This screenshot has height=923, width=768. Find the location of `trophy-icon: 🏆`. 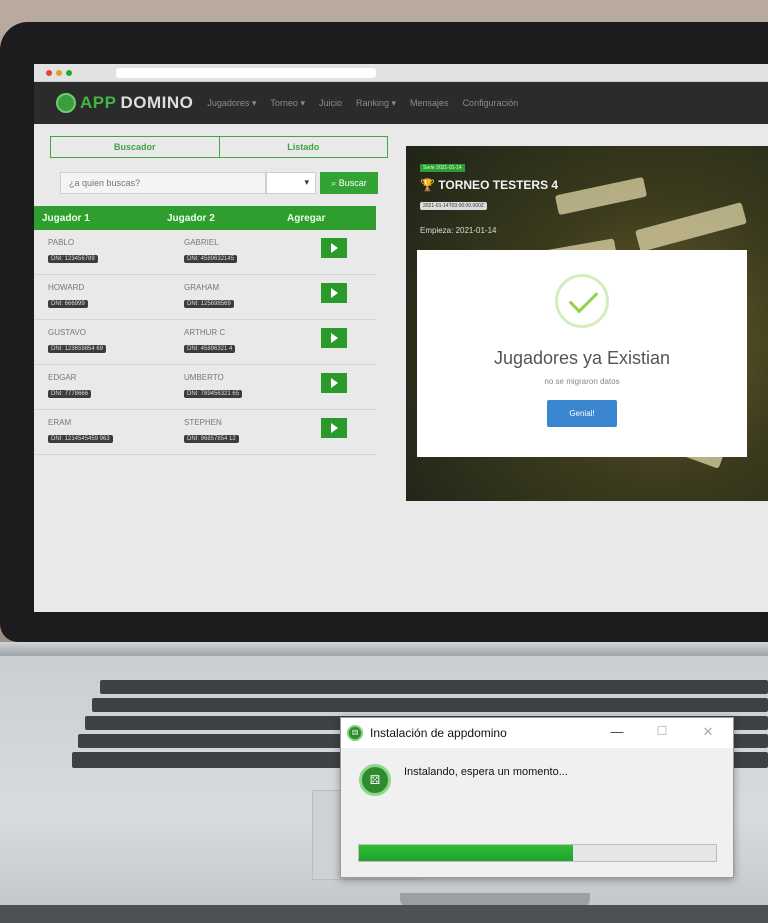

trophy-icon: 🏆 is located at coordinates (429, 185).